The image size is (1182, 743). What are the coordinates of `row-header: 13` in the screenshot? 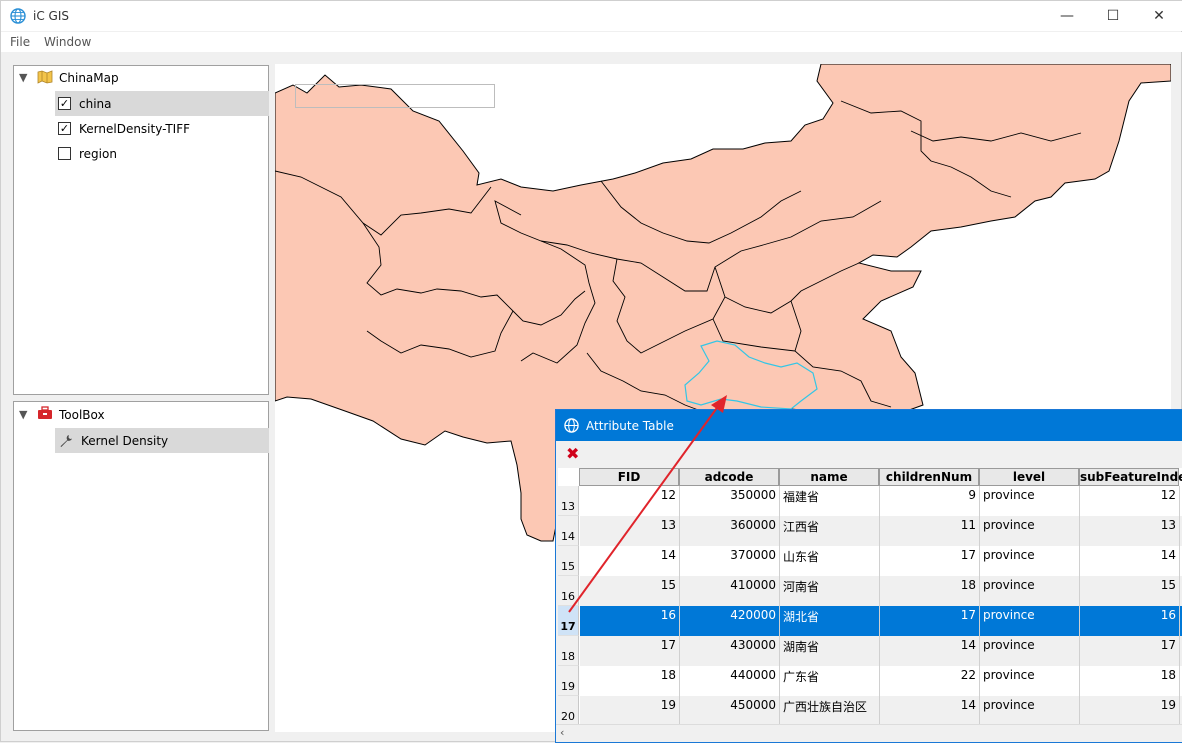 It's located at (568, 501).